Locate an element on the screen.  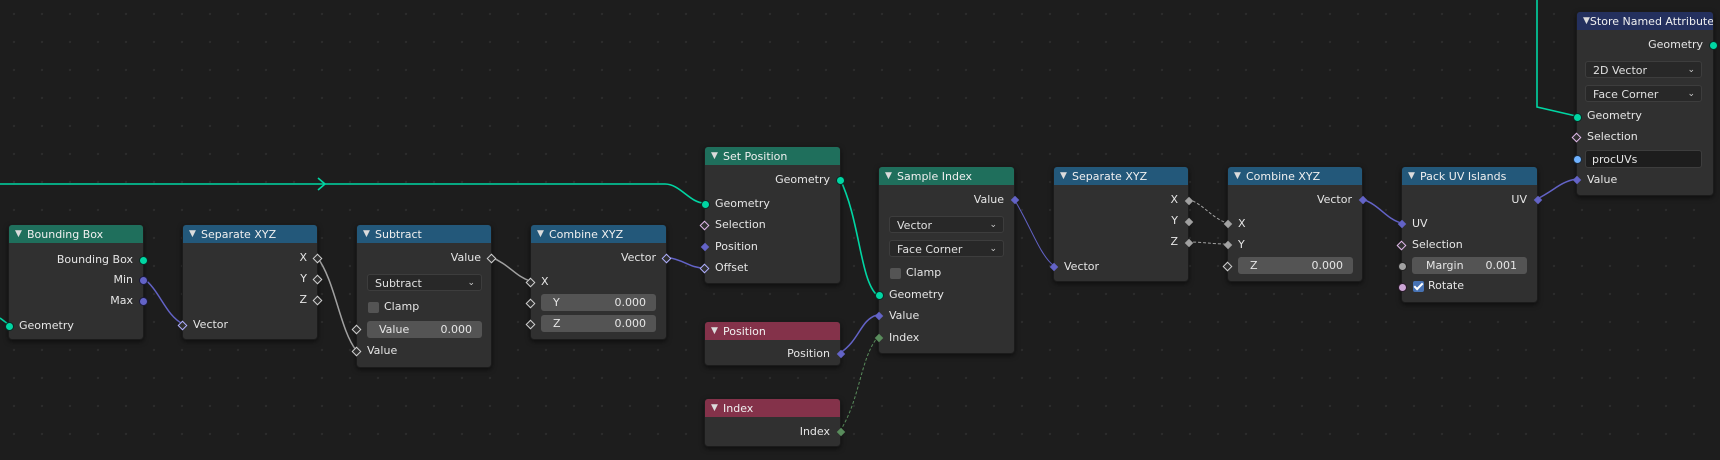
node-combine-xyz: ▼ Combine XYZ Vector X Y 0.000 Z 0.000 is located at coordinates (598, 282).